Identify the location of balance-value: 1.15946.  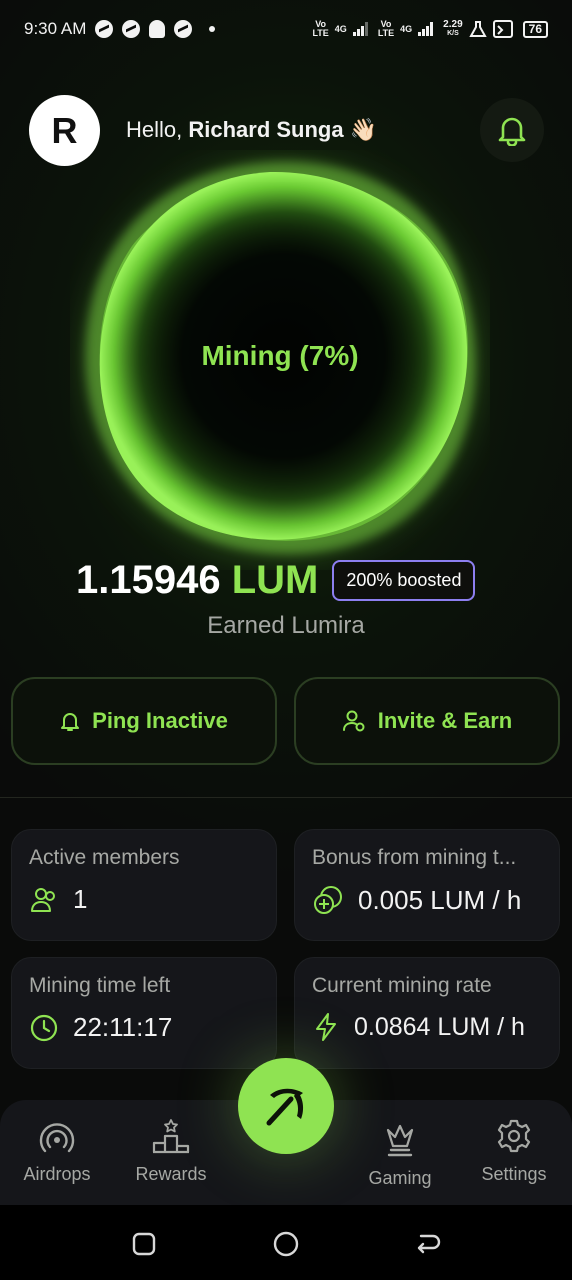
(148, 580).